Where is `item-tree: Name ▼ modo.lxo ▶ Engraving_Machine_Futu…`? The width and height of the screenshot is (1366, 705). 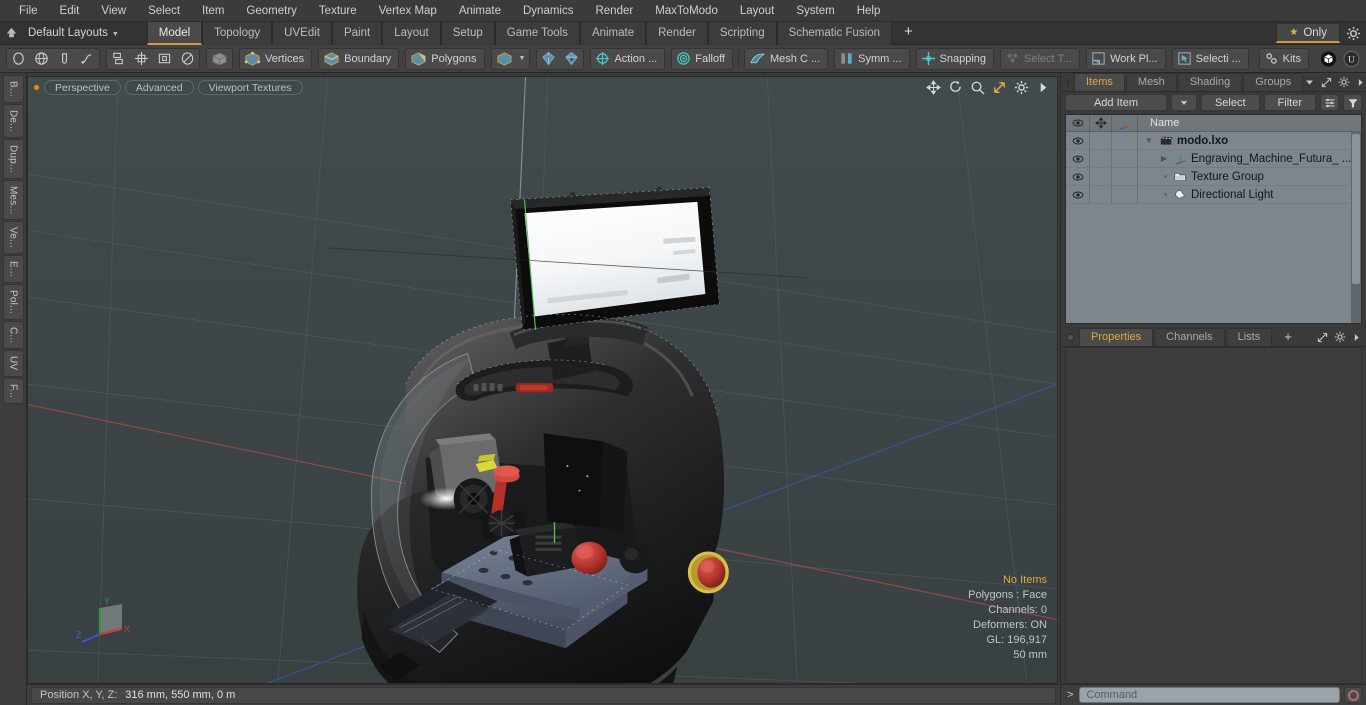 item-tree: Name ▼ modo.lxo ▶ Engraving_Machine_Futu… is located at coordinates (1213, 219).